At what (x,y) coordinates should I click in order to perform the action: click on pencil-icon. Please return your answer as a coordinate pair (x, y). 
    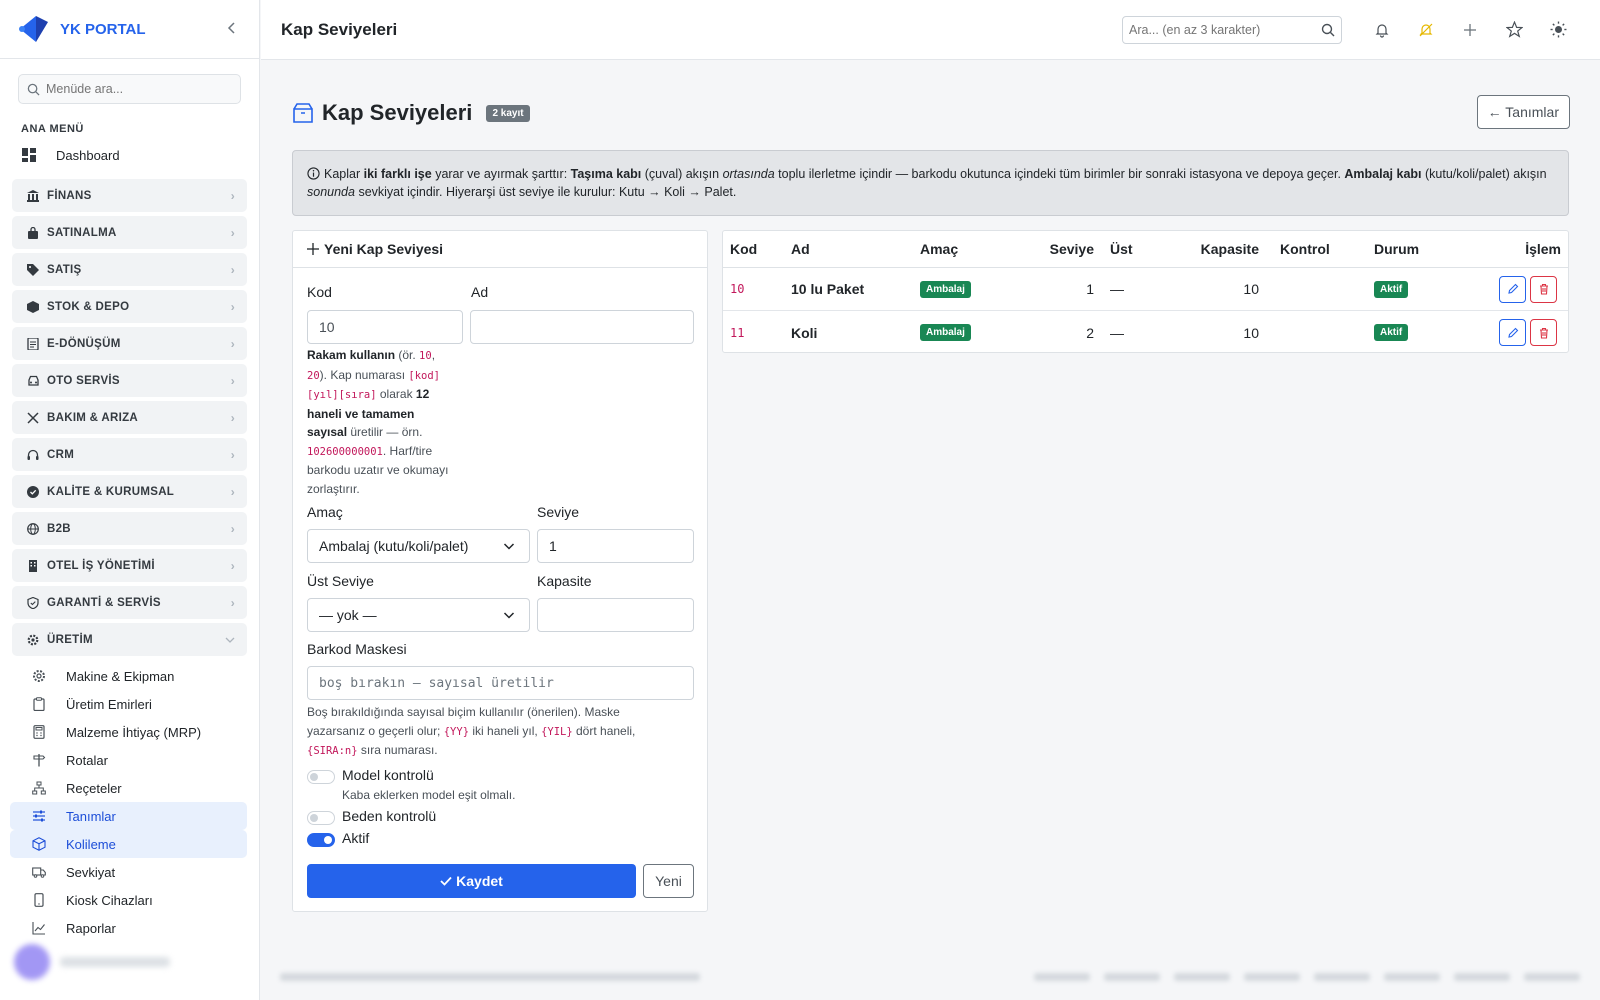
    Looking at the image, I should click on (1512, 332).